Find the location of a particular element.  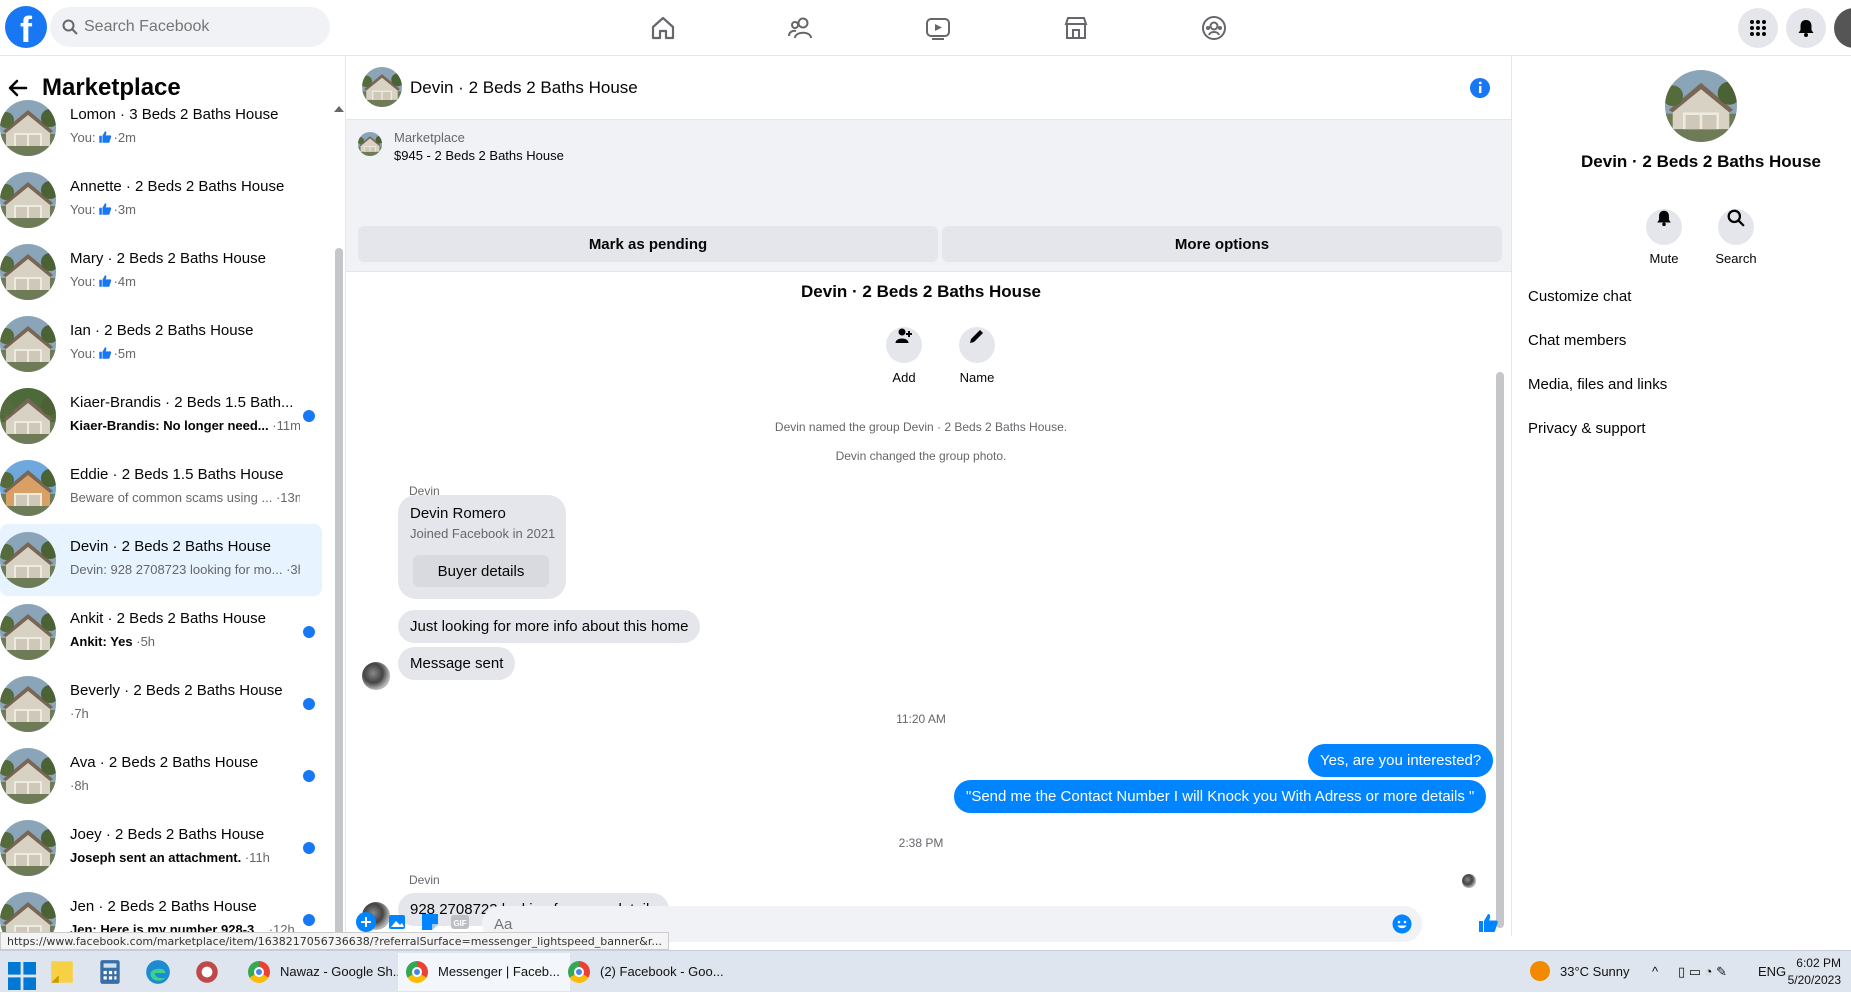

marketplace-icon is located at coordinates (1076, 28).